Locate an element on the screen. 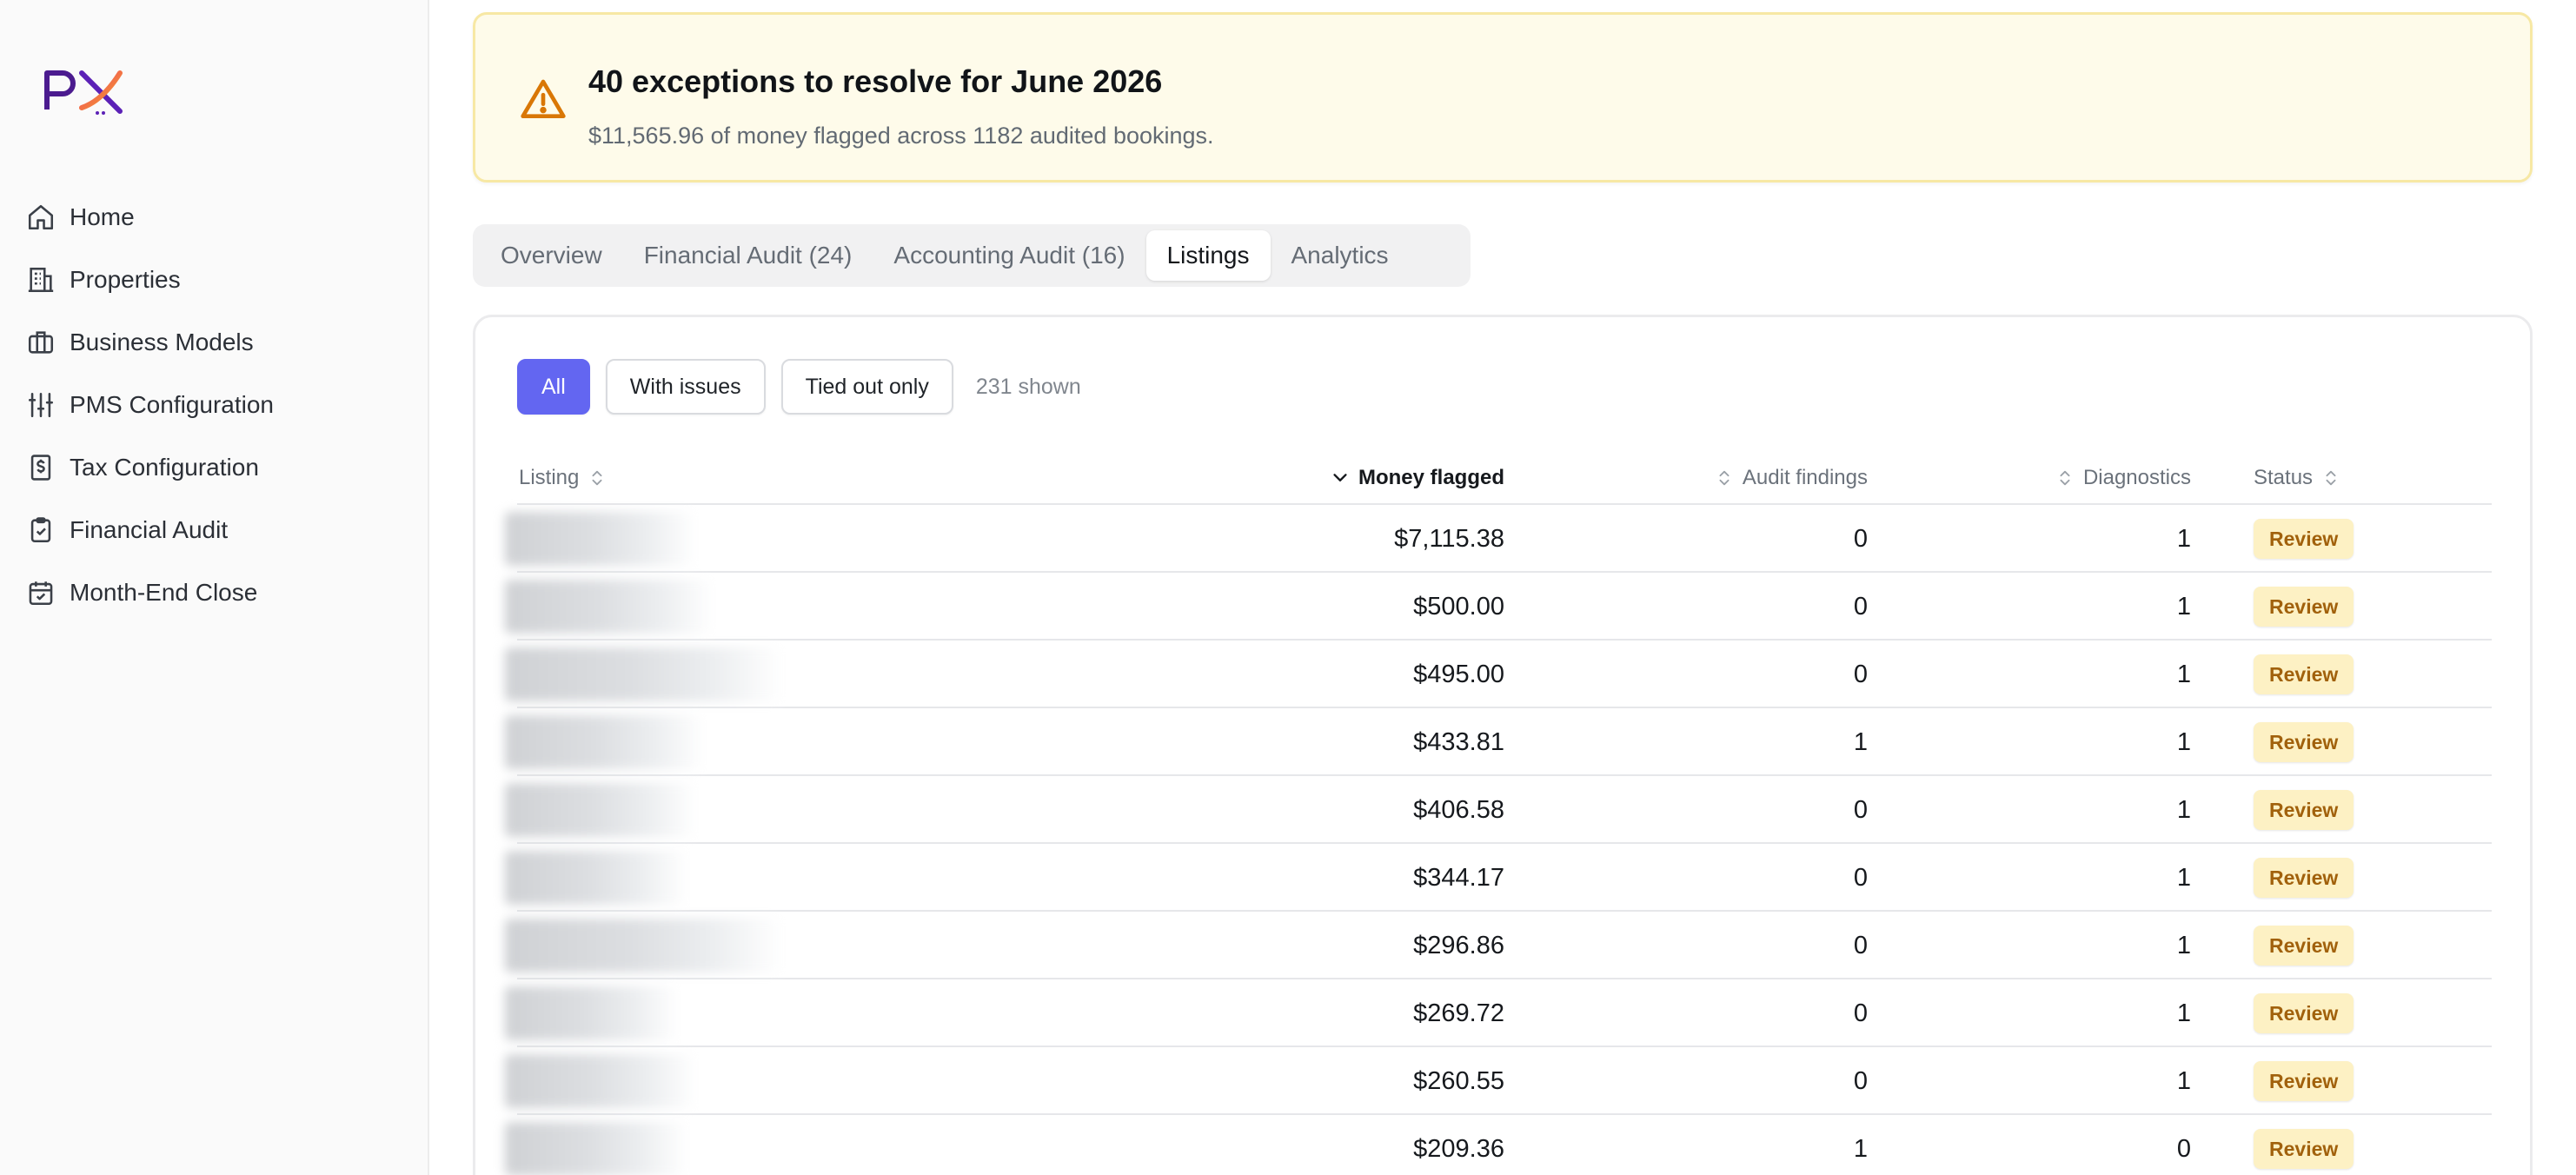  column-header-status: Status is located at coordinates (2297, 478).